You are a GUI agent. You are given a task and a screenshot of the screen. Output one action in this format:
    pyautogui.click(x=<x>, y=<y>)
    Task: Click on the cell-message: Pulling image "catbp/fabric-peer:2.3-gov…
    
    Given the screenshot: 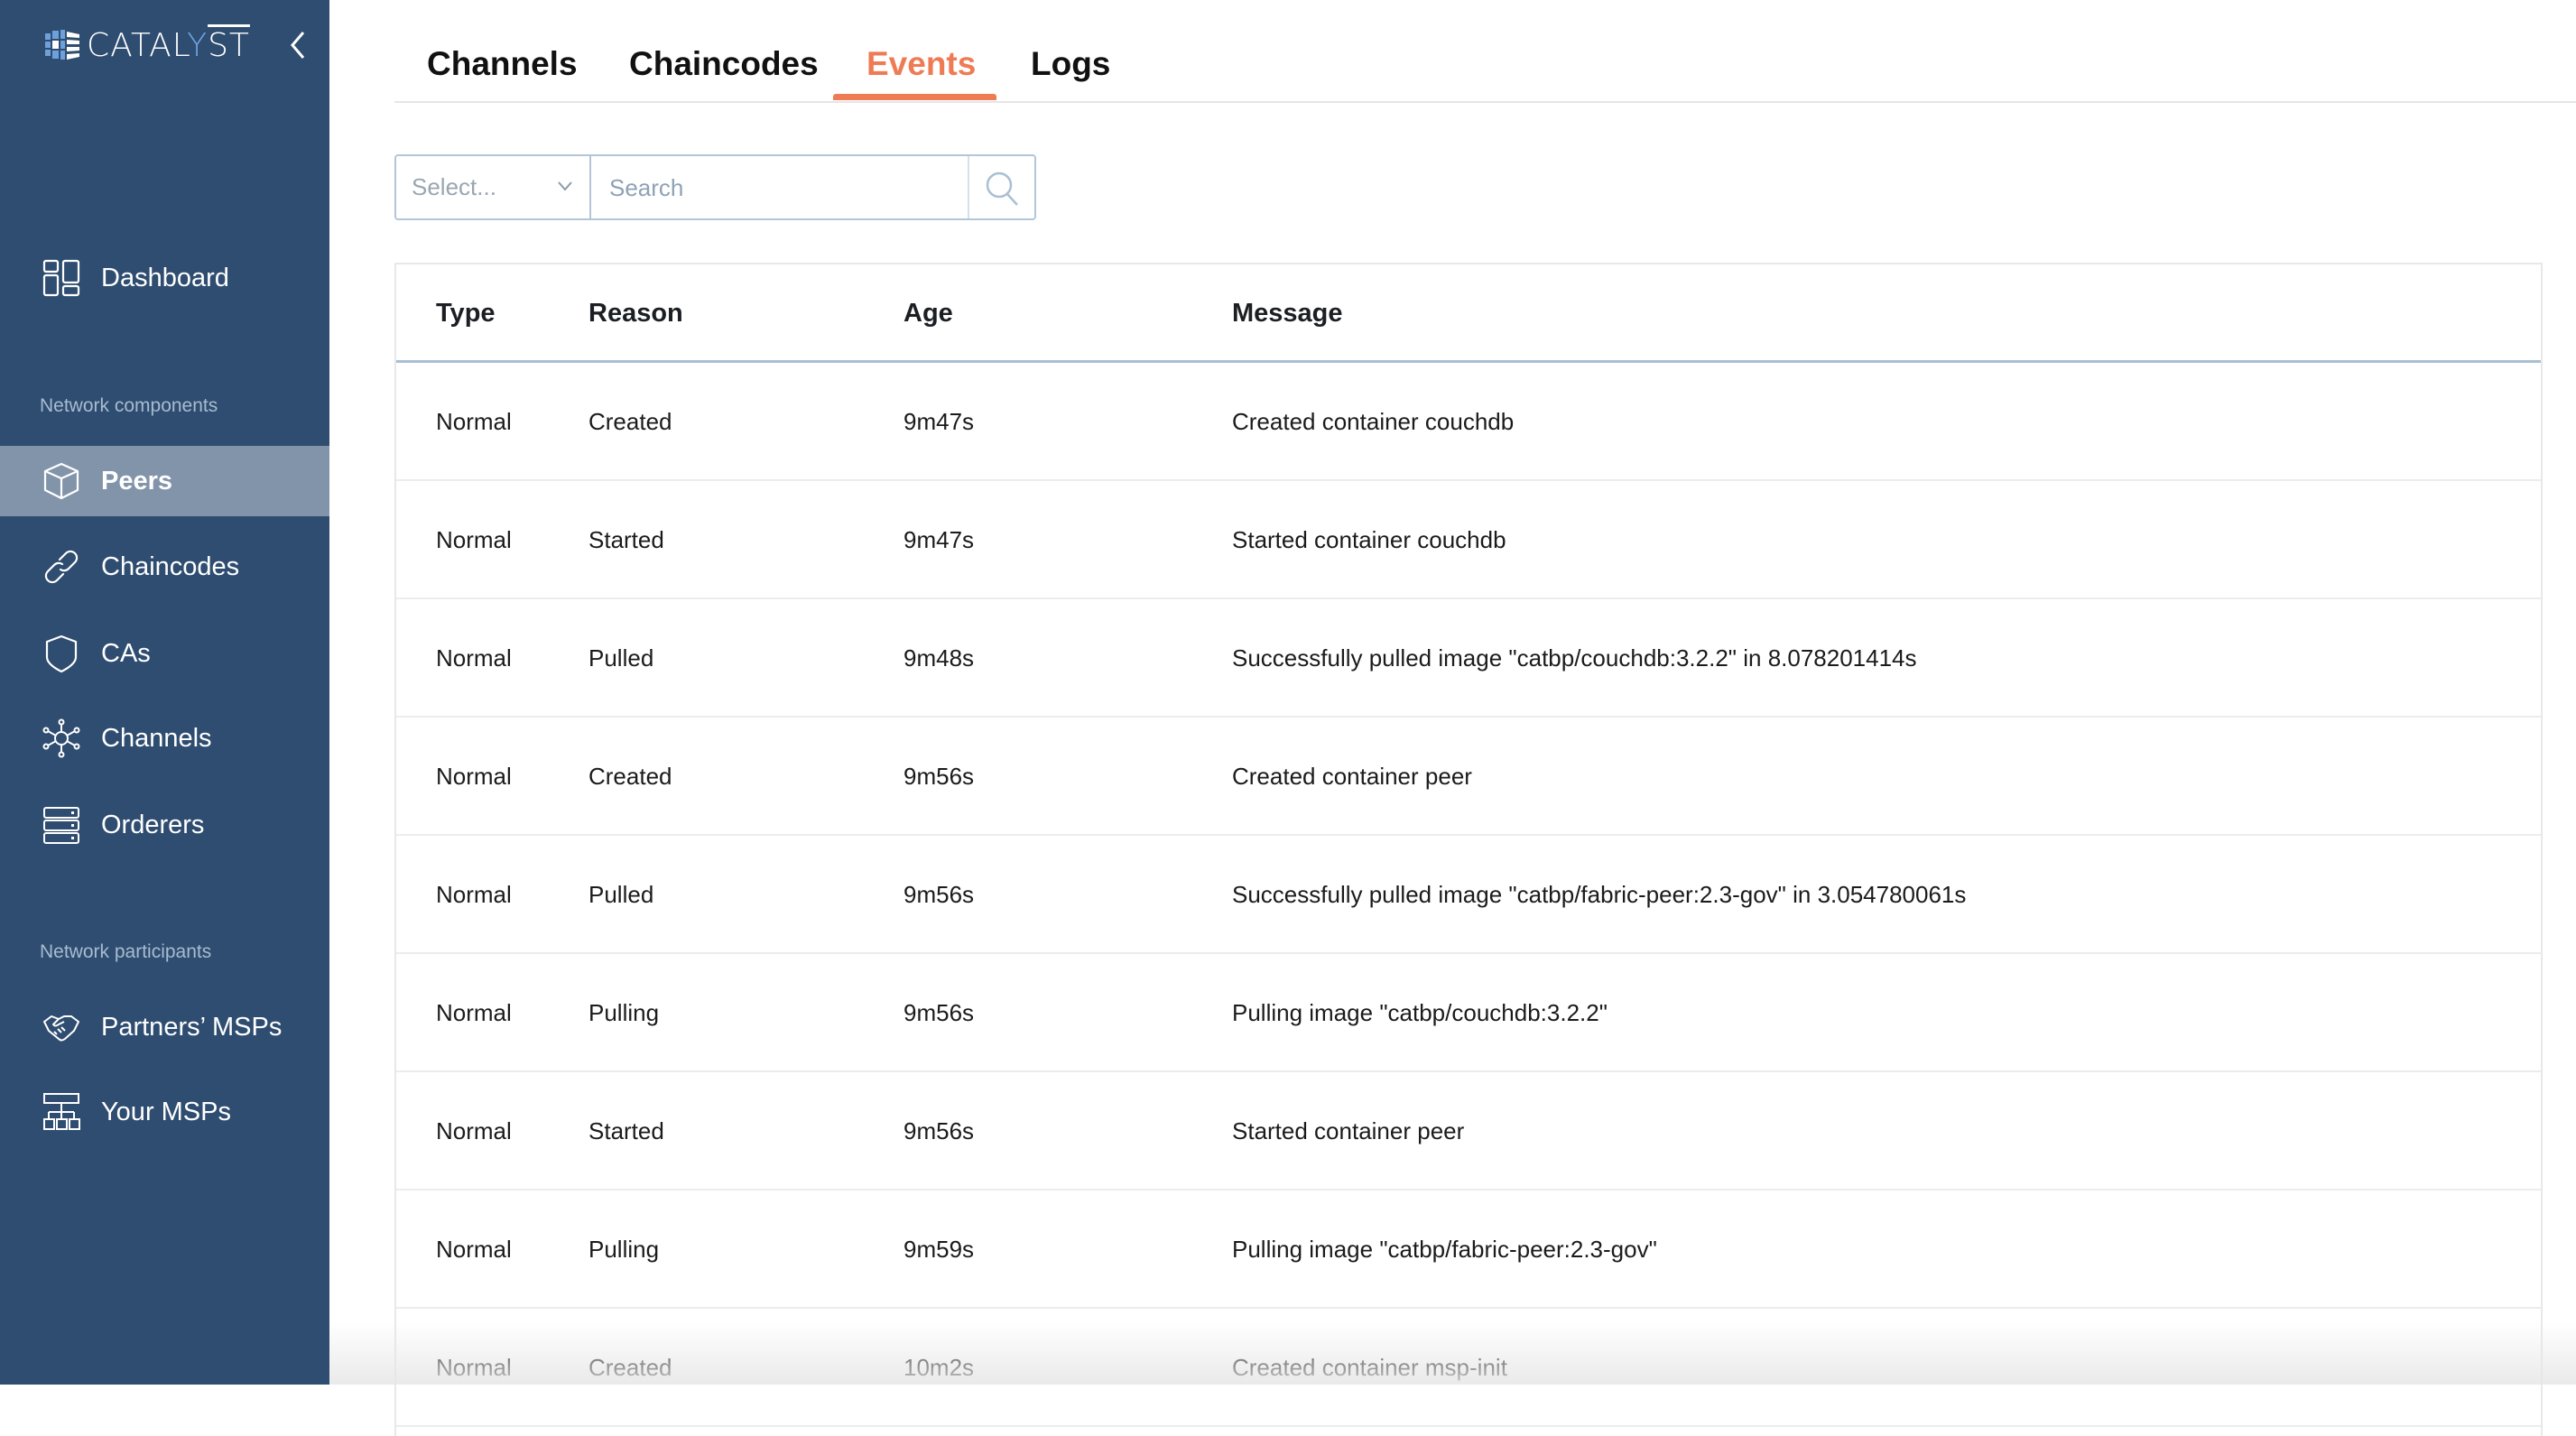 What is the action you would take?
    pyautogui.click(x=1445, y=1249)
    